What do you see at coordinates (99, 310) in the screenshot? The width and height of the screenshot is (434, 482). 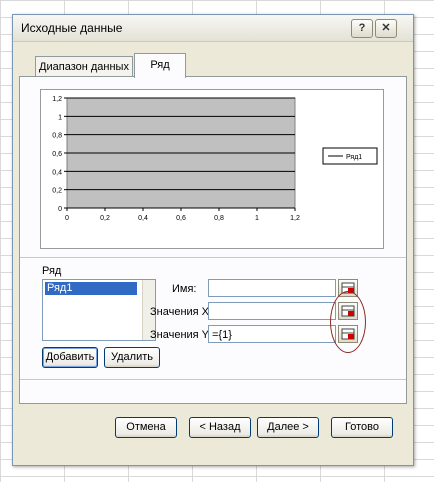 I see `series-list: Ряд1` at bounding box center [99, 310].